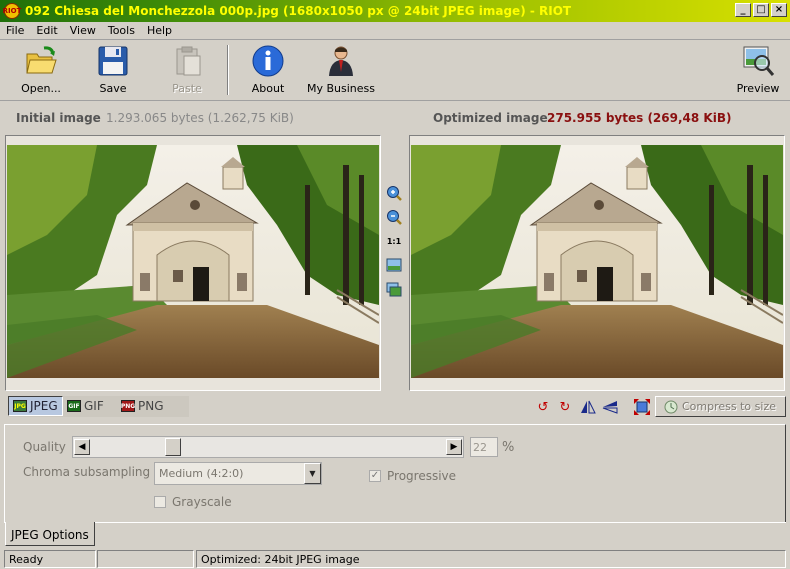 This screenshot has height=569, width=790. Describe the element at coordinates (87, 472) in the screenshot. I see `chroma-subsampling-label: Chroma subsampling` at that location.